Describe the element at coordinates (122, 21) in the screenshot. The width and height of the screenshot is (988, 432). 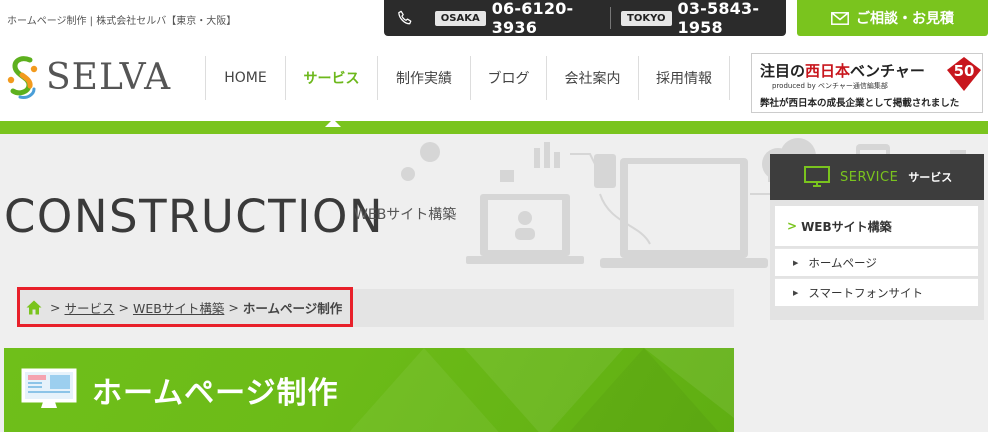
I see `site-tagline: ホームページ制作 | 株式会社セルバ【東京・大阪】` at that location.